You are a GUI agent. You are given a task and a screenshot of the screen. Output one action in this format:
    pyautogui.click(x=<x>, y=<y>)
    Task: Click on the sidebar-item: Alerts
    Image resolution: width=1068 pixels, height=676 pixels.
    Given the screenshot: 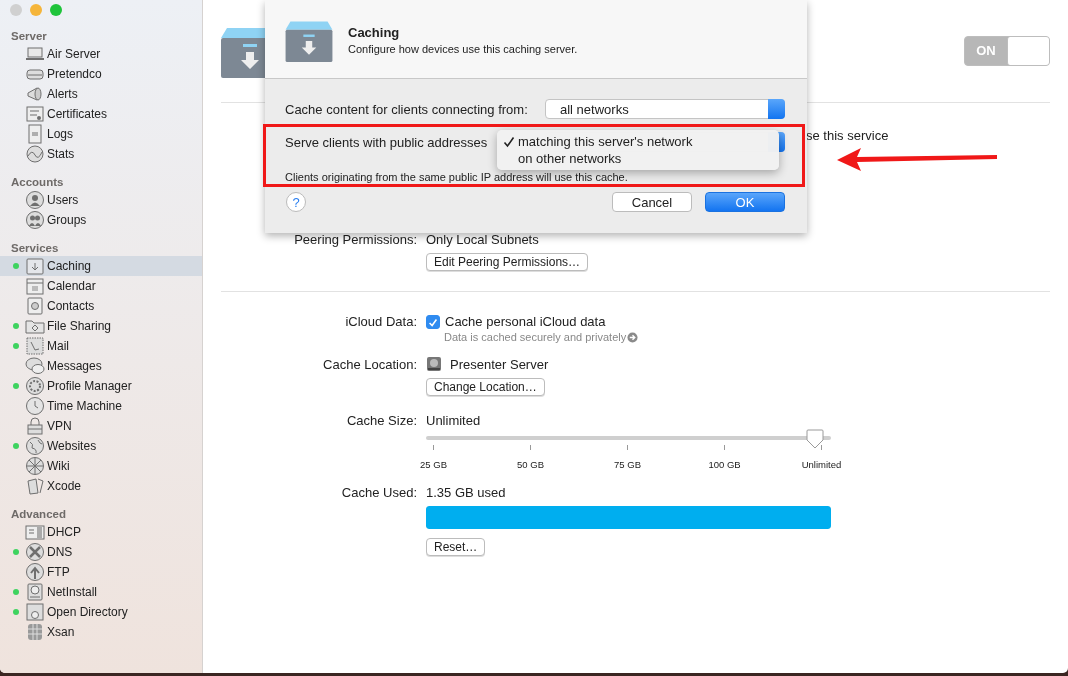 What is the action you would take?
    pyautogui.click(x=101, y=94)
    